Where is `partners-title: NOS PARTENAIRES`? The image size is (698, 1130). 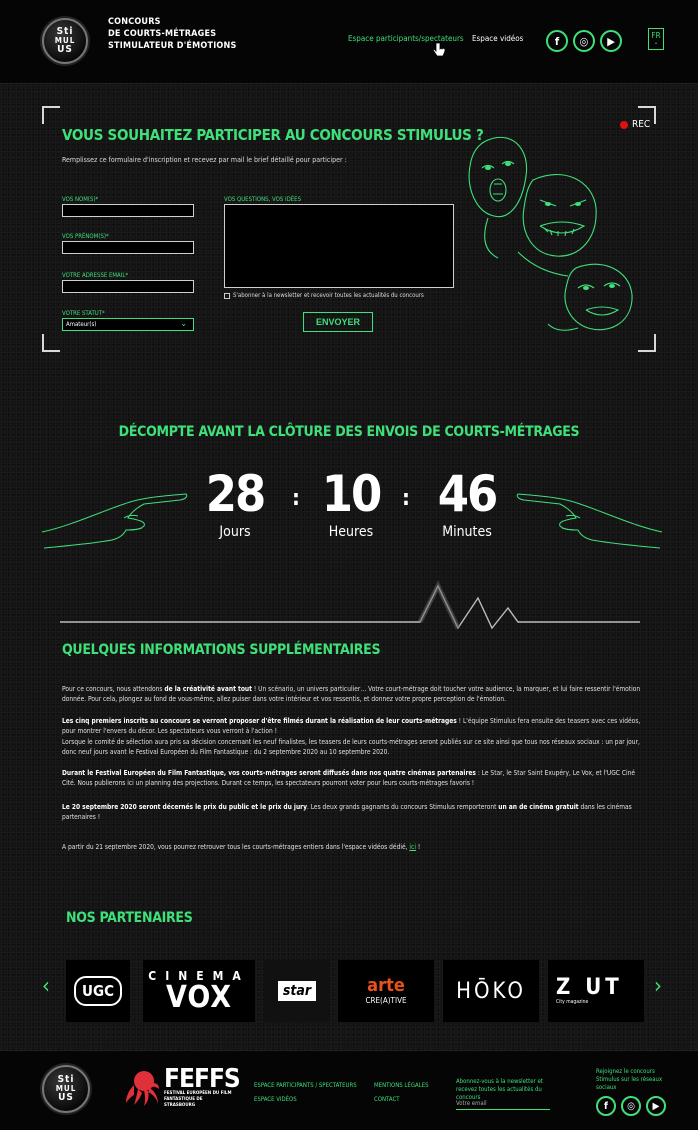
partners-title: NOS PARTENAIRES is located at coordinates (129, 918).